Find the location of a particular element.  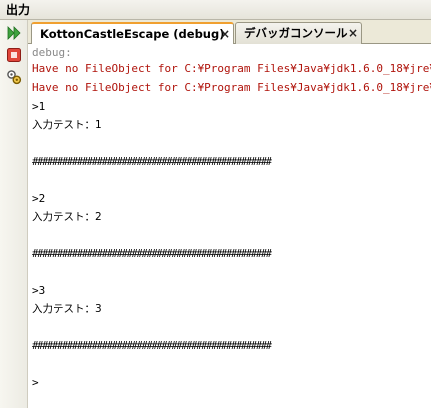

console-line: >1 is located at coordinates (39, 106).